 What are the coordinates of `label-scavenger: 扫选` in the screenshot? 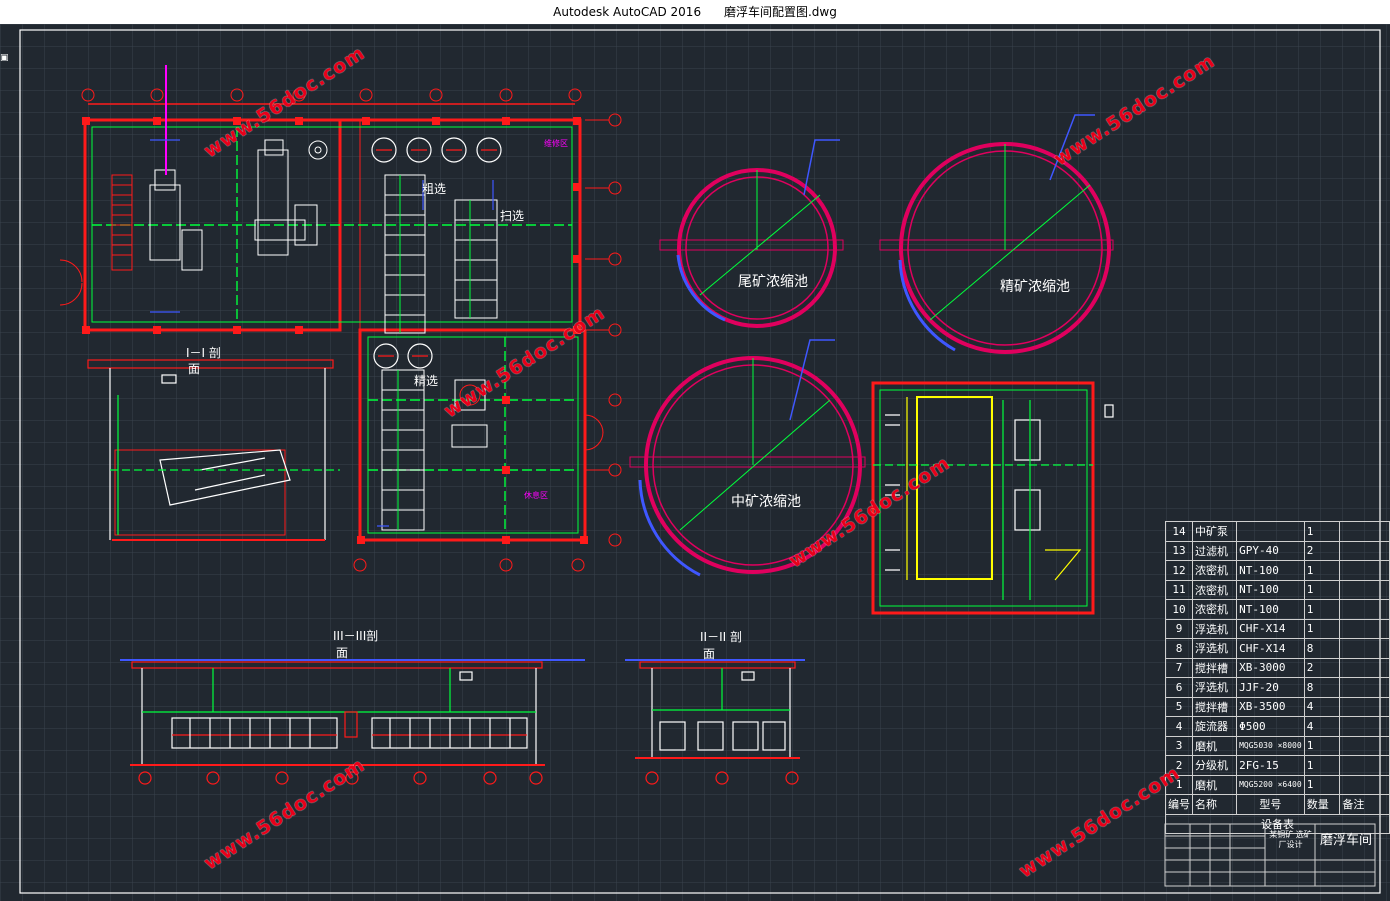 It's located at (512, 216).